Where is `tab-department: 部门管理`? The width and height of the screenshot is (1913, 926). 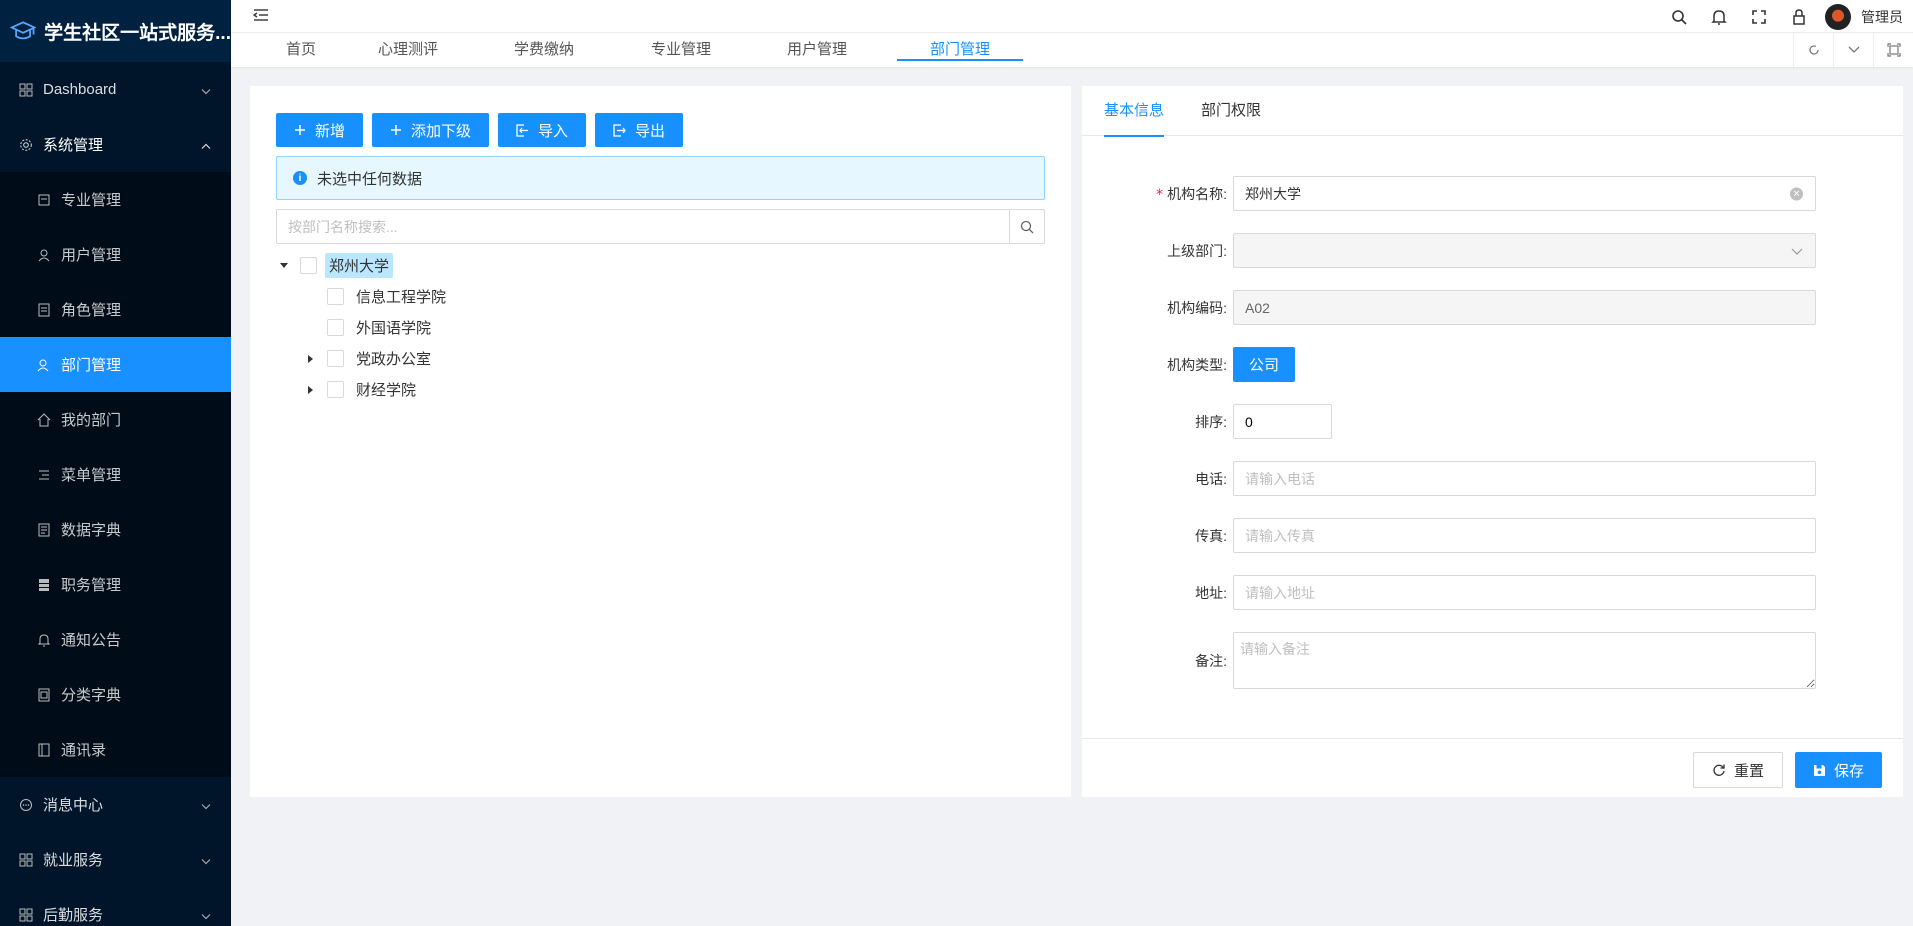 tab-department: 部门管理 is located at coordinates (960, 50).